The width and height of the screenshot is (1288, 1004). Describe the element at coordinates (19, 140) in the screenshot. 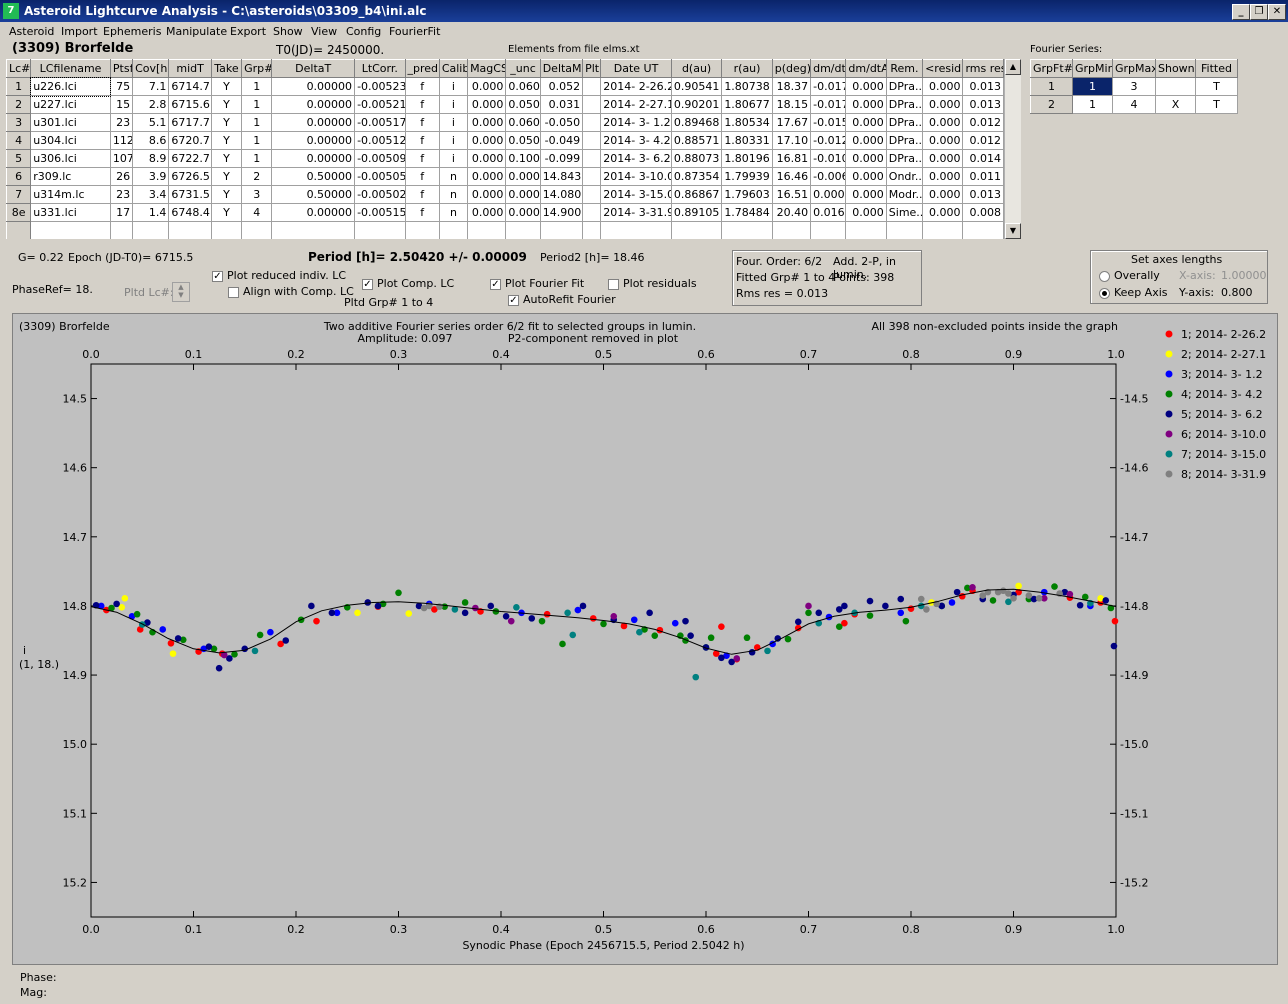

I see `lc-cell: 4` at that location.